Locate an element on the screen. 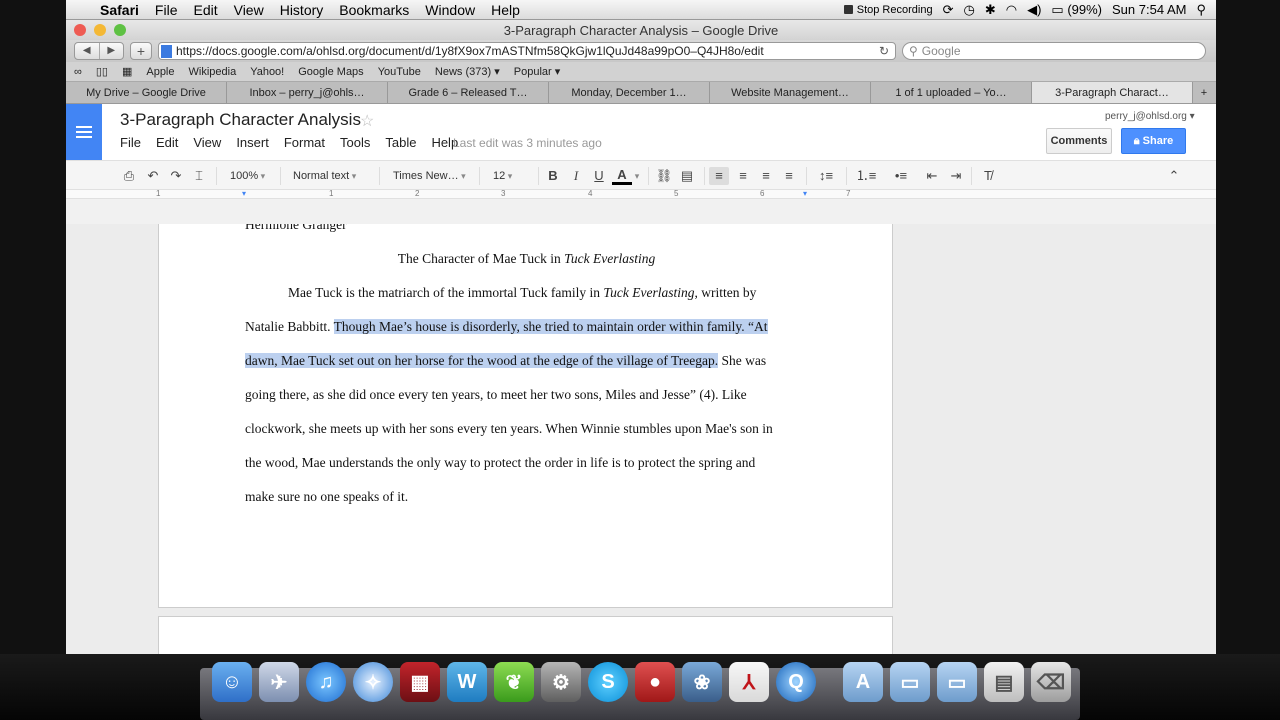 The image size is (1280, 720). new-tab-button: + is located at coordinates (1204, 92).